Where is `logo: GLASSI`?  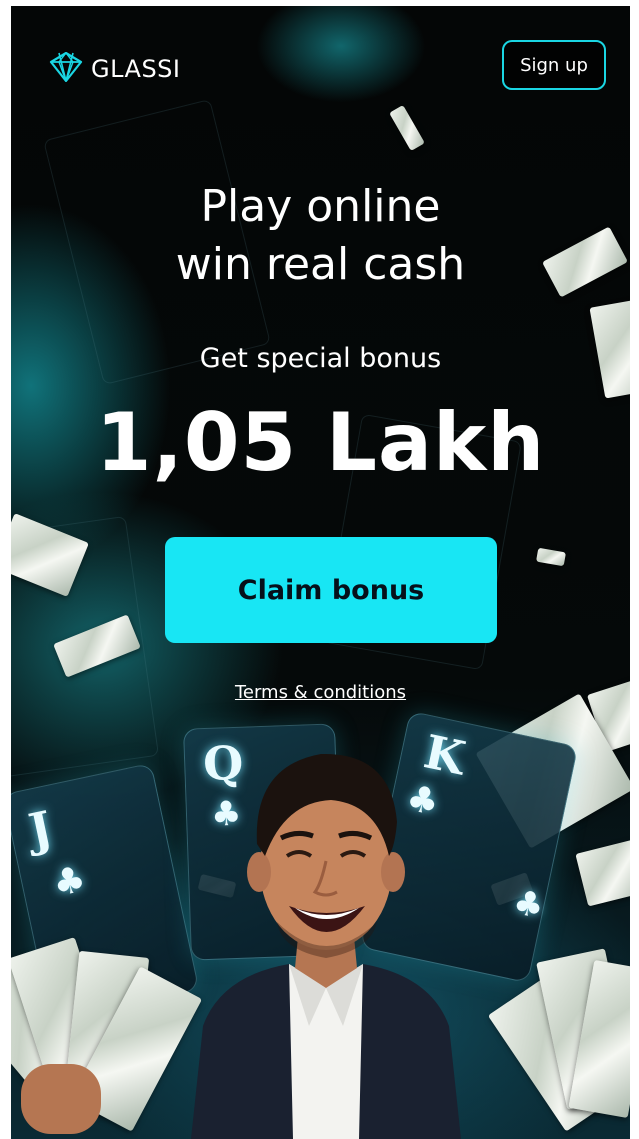 logo: GLASSI is located at coordinates (115, 68).